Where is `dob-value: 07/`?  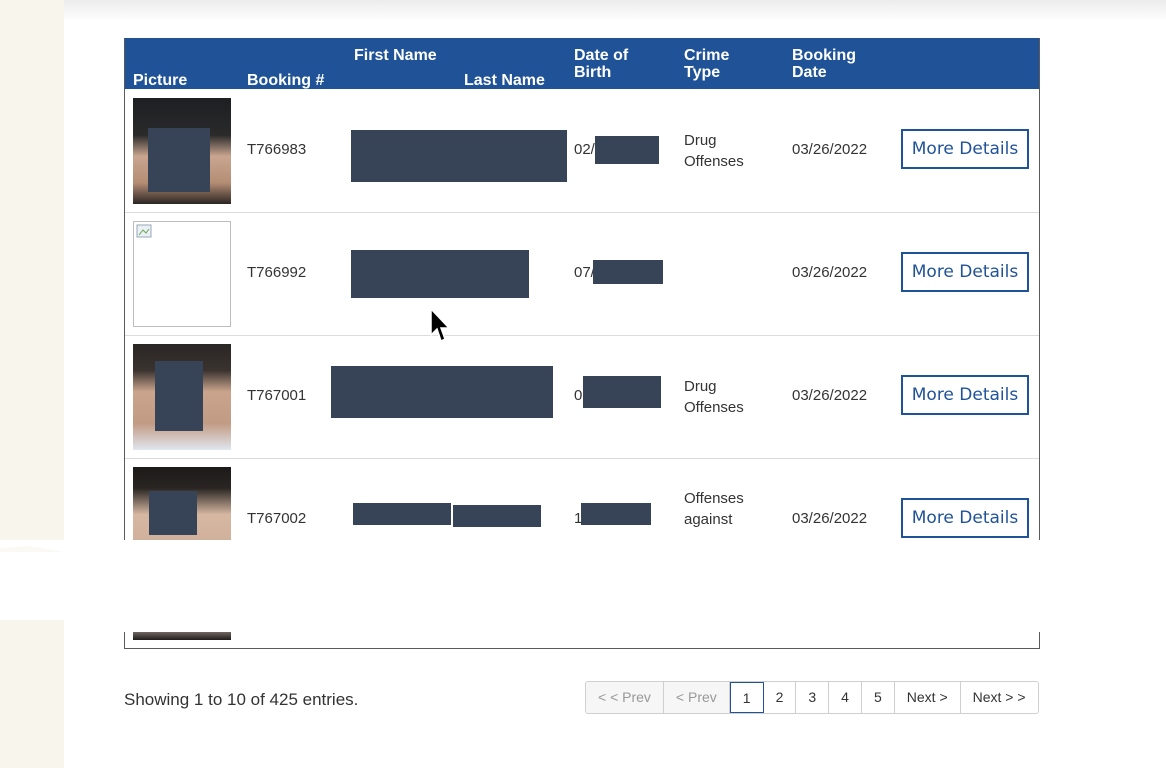
dob-value: 07/ is located at coordinates (584, 272).